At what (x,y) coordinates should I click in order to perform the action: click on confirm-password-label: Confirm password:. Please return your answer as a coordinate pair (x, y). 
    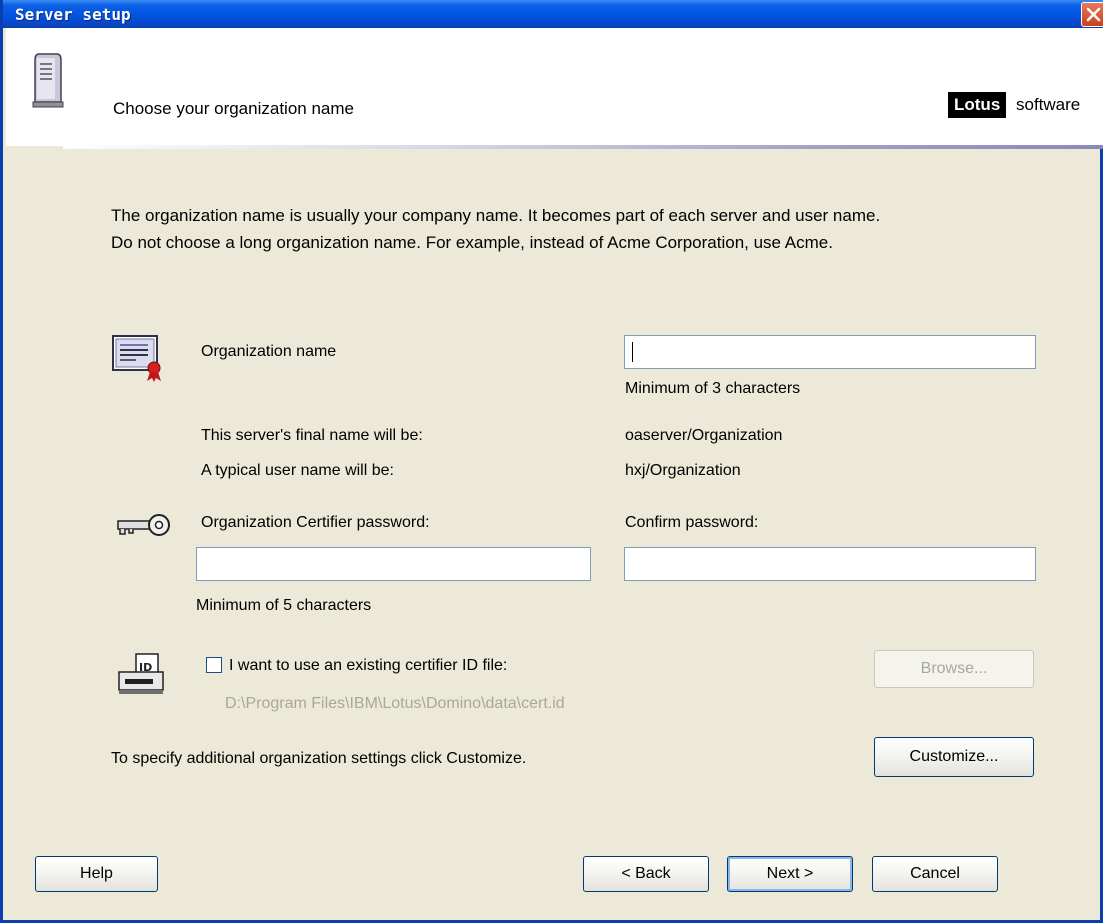
    Looking at the image, I should click on (692, 522).